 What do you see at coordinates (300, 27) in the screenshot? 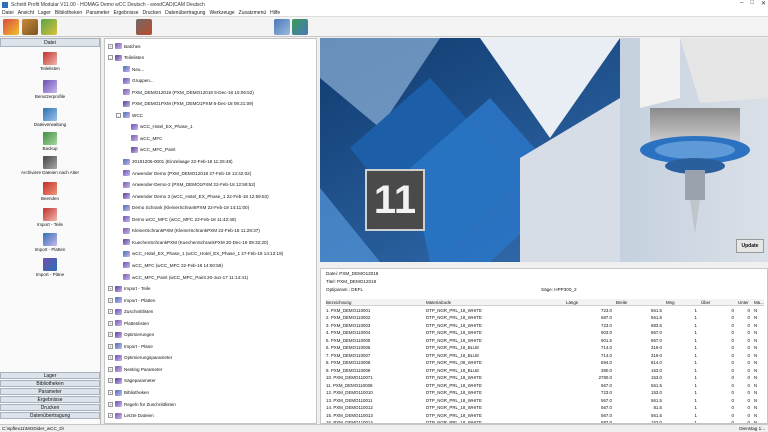
I see `tool-transfer-icon` at bounding box center [300, 27].